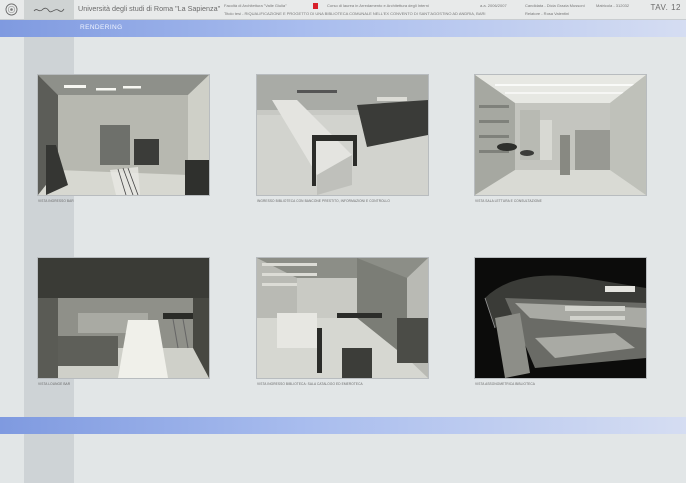 Image resolution: width=686 pixels, height=483 pixels. I want to click on table-number: TAV. 12, so click(665, 7).